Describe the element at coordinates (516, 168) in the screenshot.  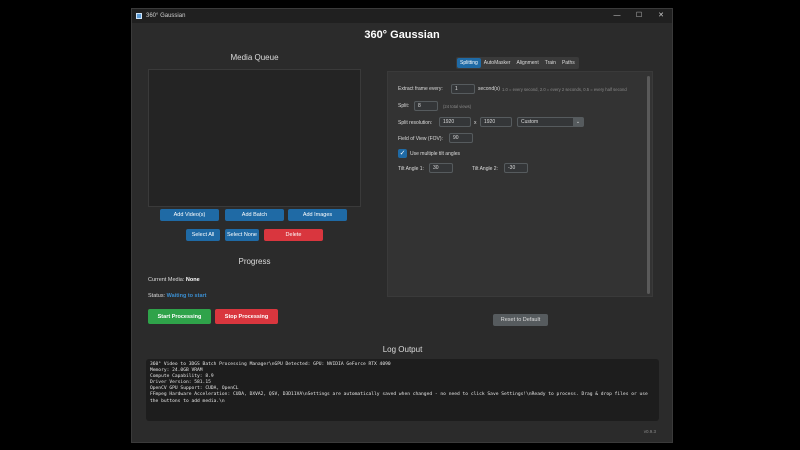
I see `tilt-angle-2-input: -30` at that location.